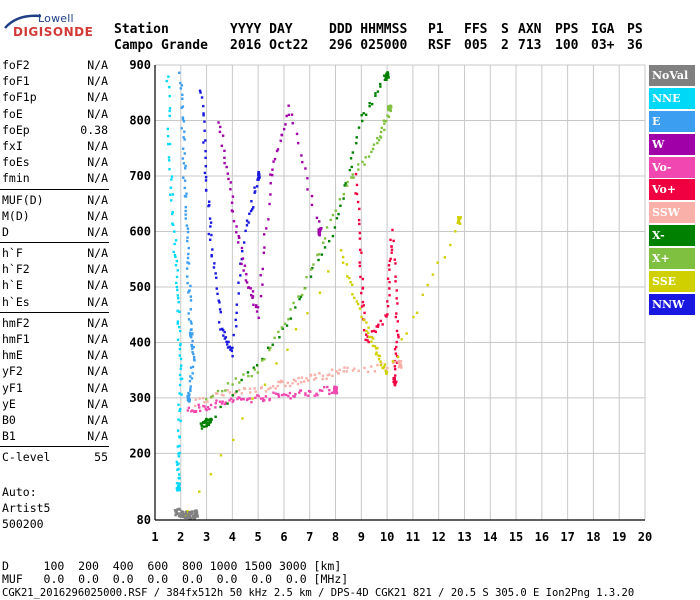  What do you see at coordinates (672, 121) in the screenshot?
I see `legend-item: E` at bounding box center [672, 121].